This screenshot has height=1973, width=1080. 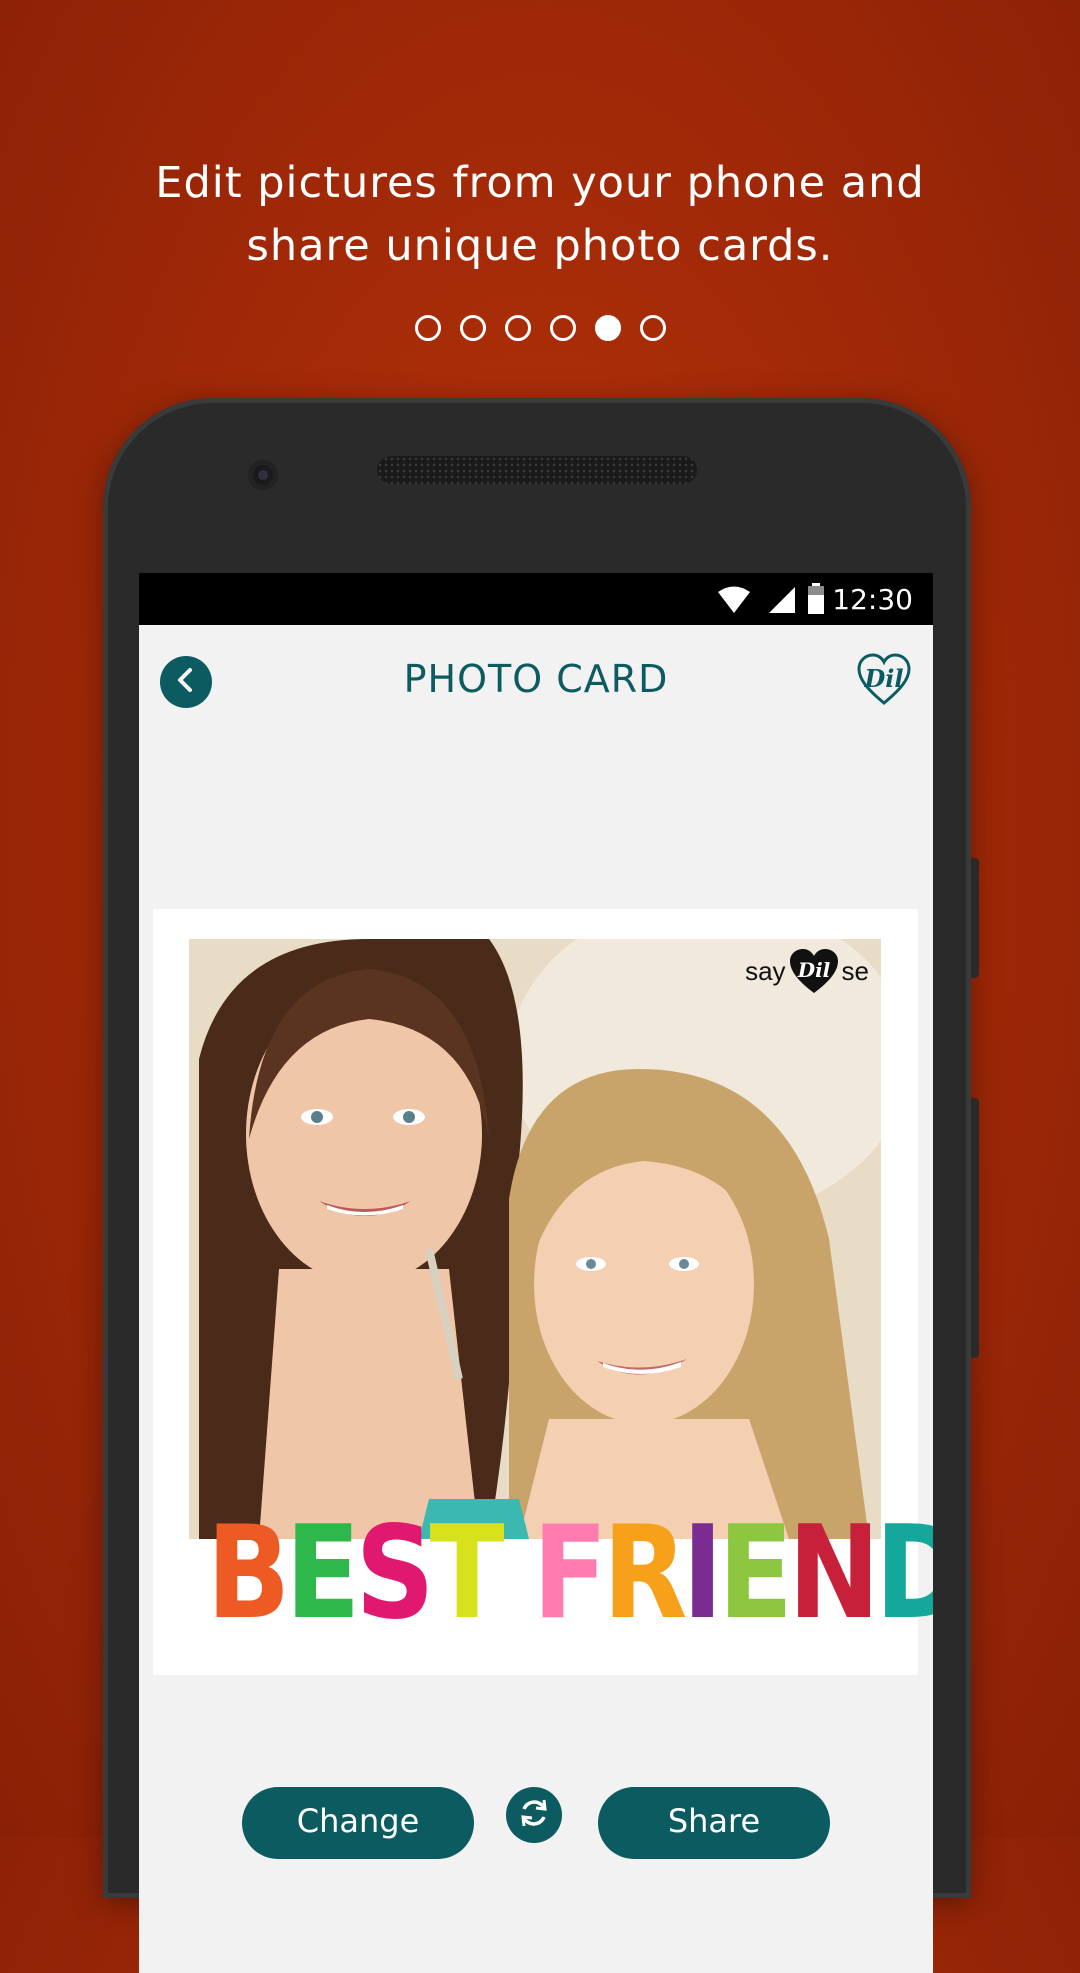 I want to click on watermark-say: say, so click(x=765, y=970).